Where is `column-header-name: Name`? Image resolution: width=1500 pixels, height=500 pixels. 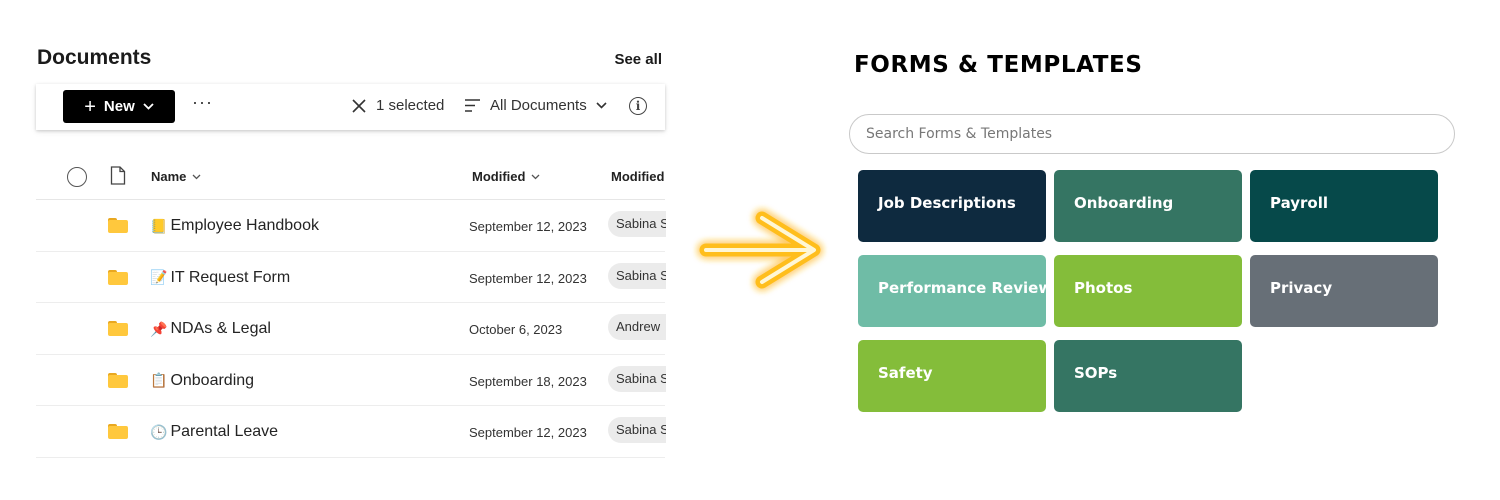 column-header-name: Name is located at coordinates (176, 176).